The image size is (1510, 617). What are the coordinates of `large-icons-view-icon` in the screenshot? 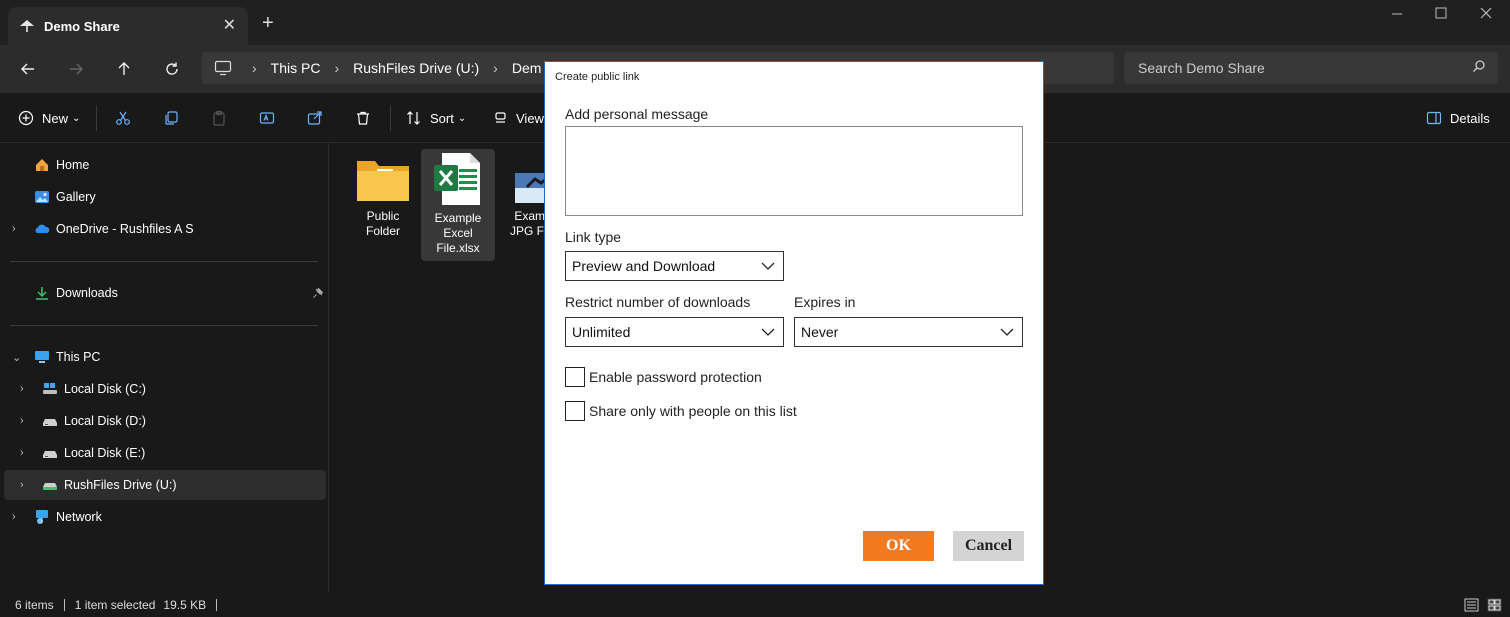 It's located at (1494, 605).